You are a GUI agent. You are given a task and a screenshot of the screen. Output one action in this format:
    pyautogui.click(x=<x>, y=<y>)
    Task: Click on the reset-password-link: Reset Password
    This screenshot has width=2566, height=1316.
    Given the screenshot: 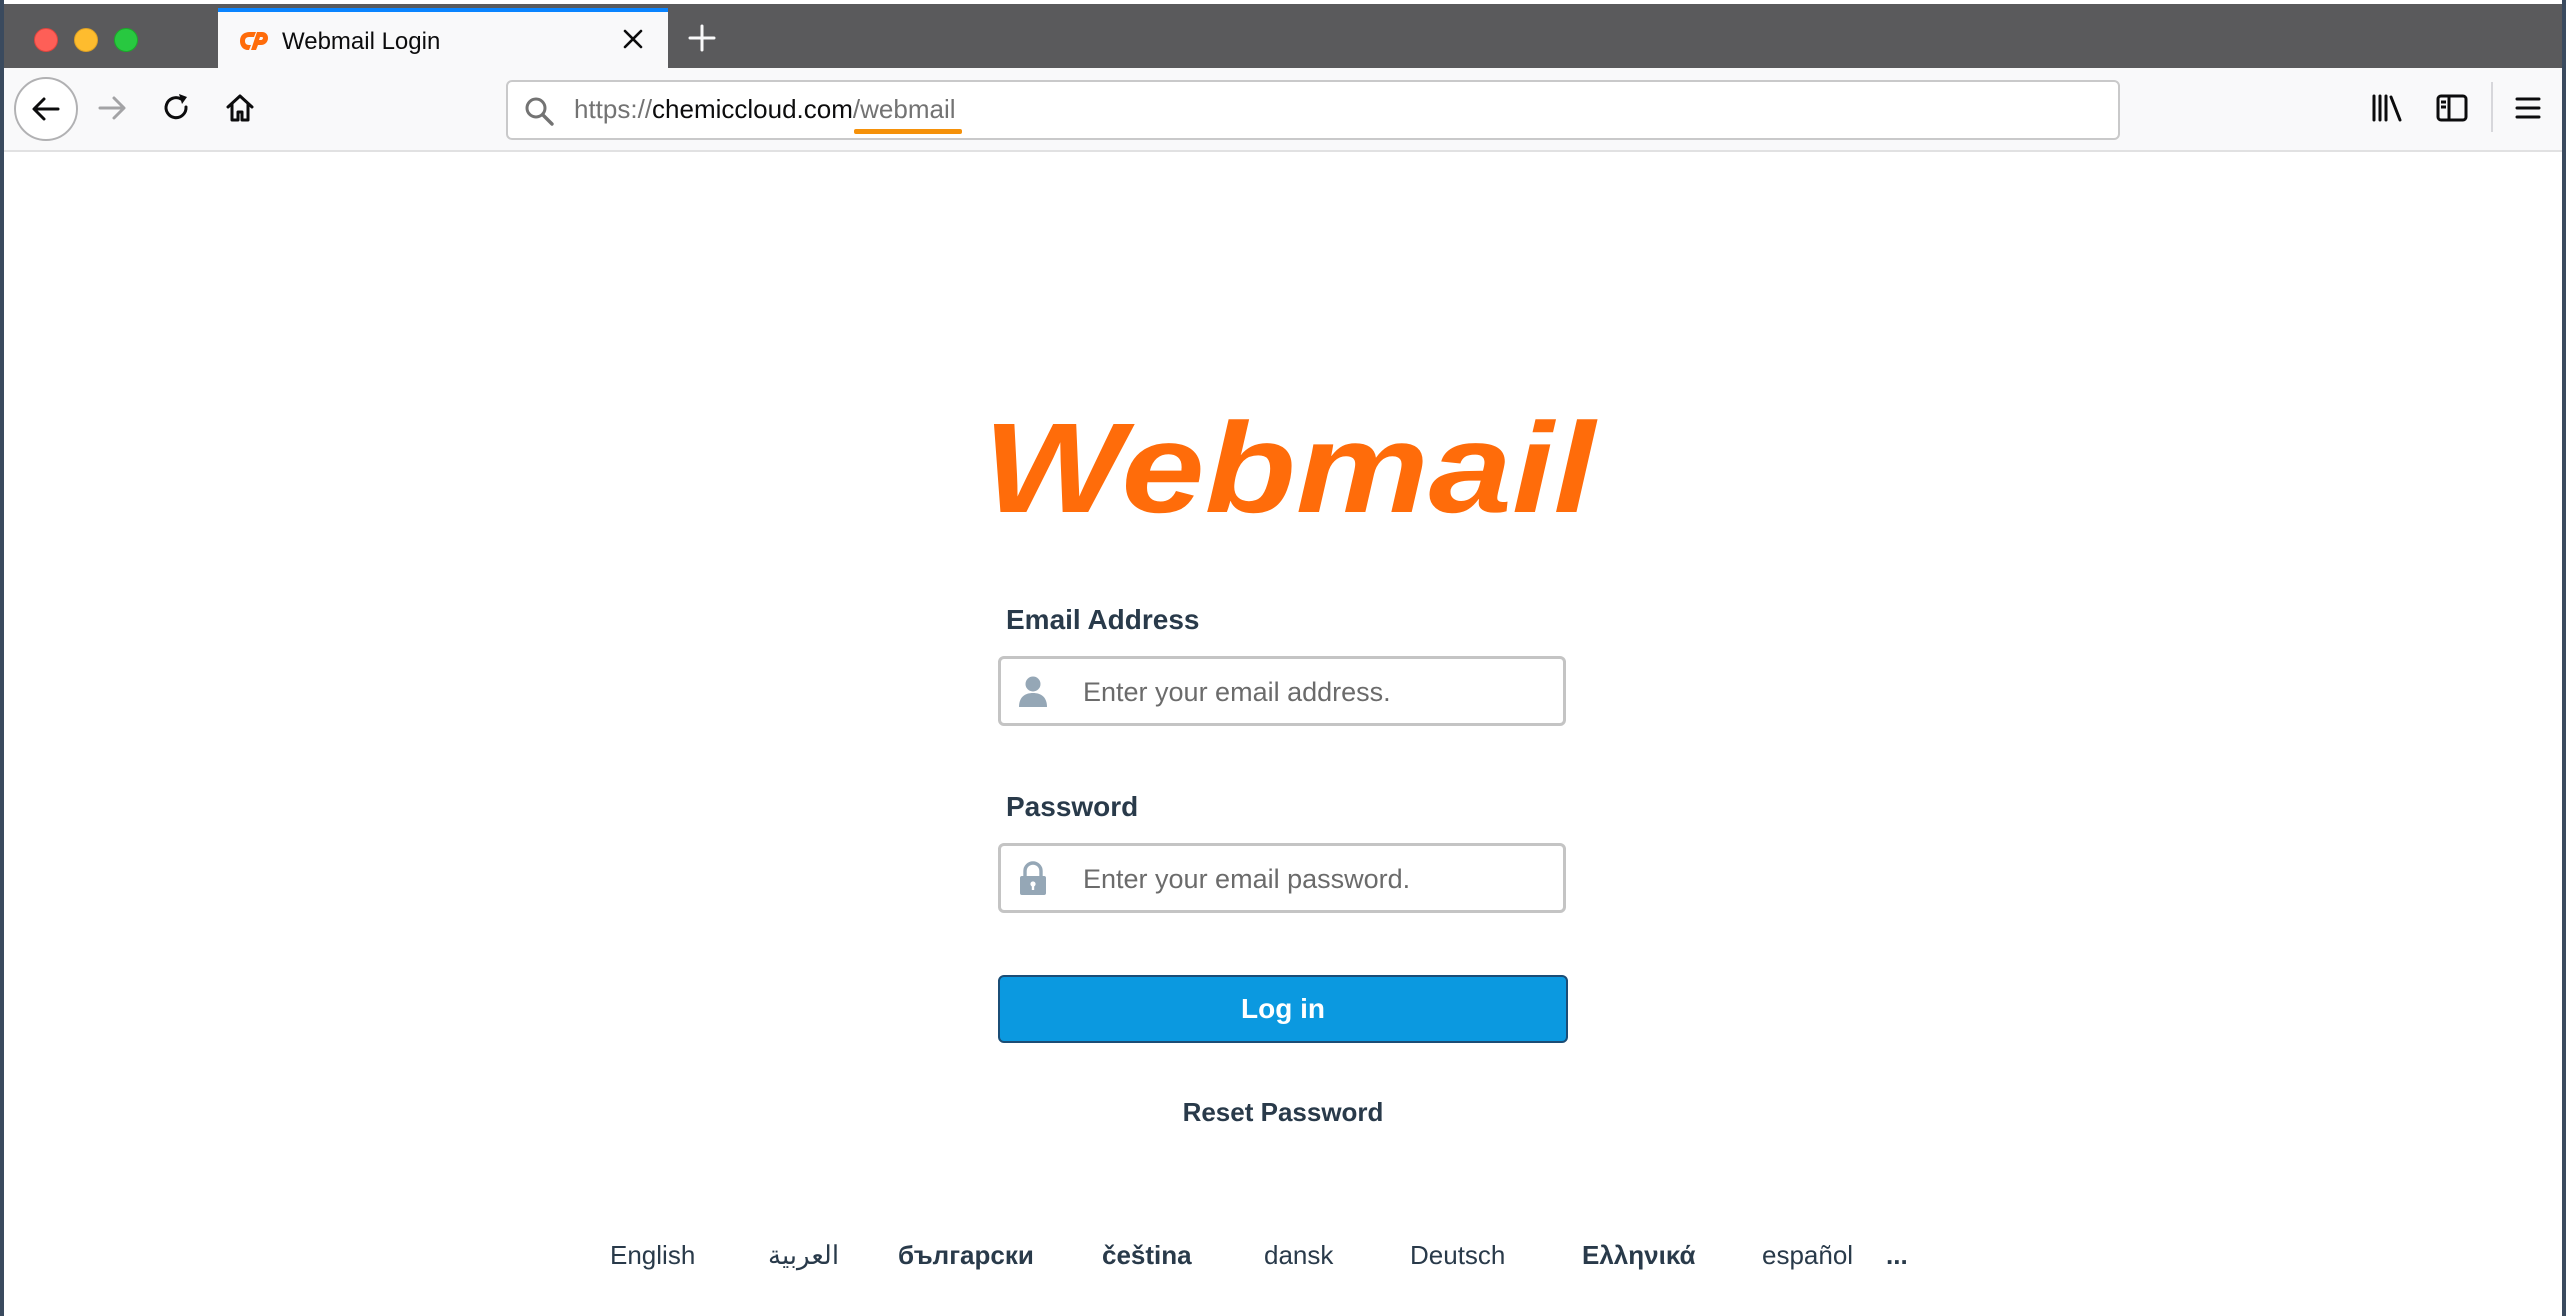 What is the action you would take?
    pyautogui.click(x=1283, y=1112)
    